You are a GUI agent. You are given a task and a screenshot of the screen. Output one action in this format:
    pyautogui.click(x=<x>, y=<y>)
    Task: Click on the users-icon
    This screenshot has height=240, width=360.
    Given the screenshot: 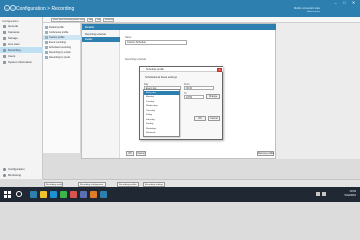 What is the action you would take?
    pyautogui.click(x=4, y=56)
    